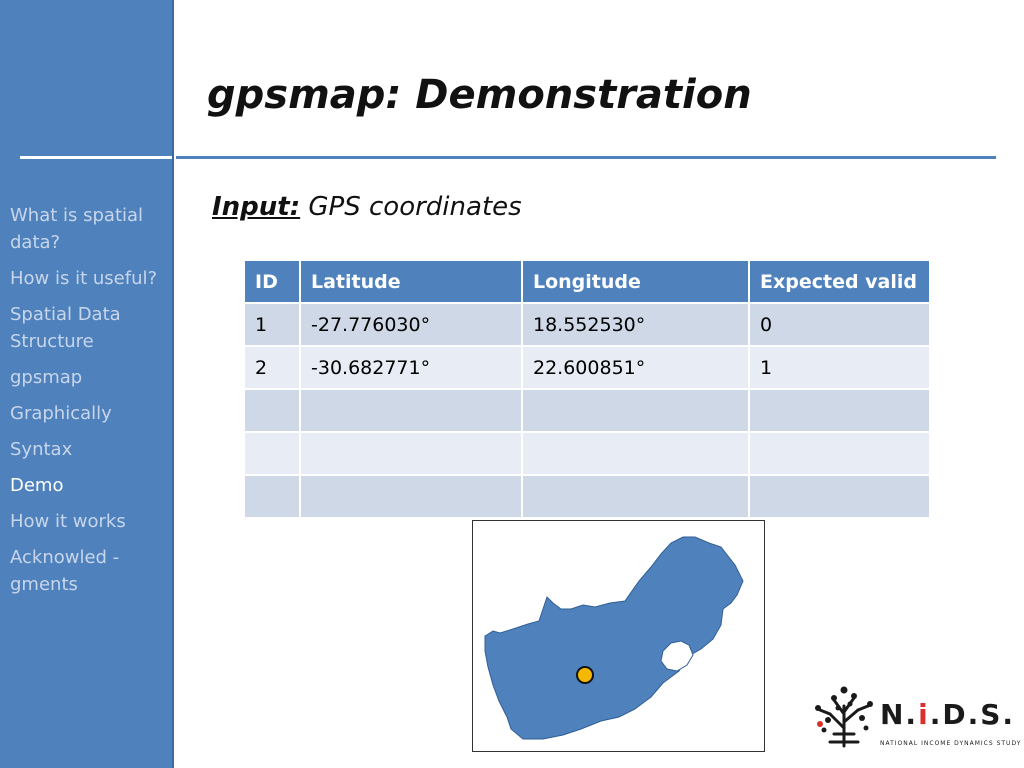  Describe the element at coordinates (839, 367) in the screenshot. I see `cell-expected-valid: 1` at that location.